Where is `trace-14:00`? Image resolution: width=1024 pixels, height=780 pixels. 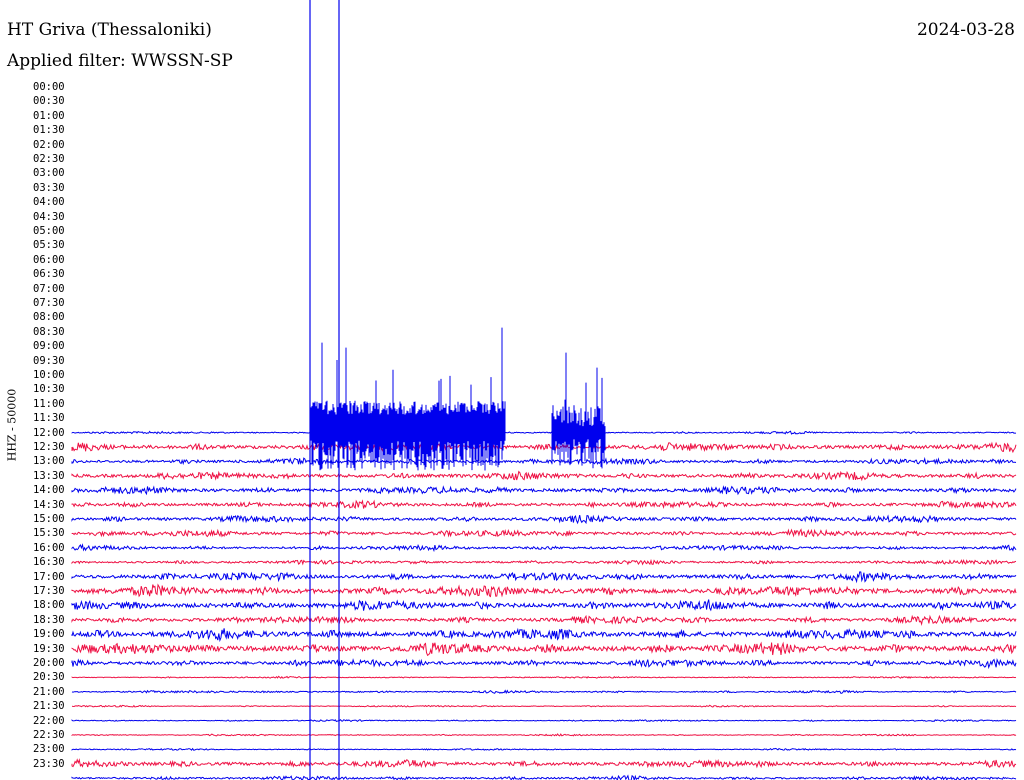 trace-14:00 is located at coordinates (544, 490).